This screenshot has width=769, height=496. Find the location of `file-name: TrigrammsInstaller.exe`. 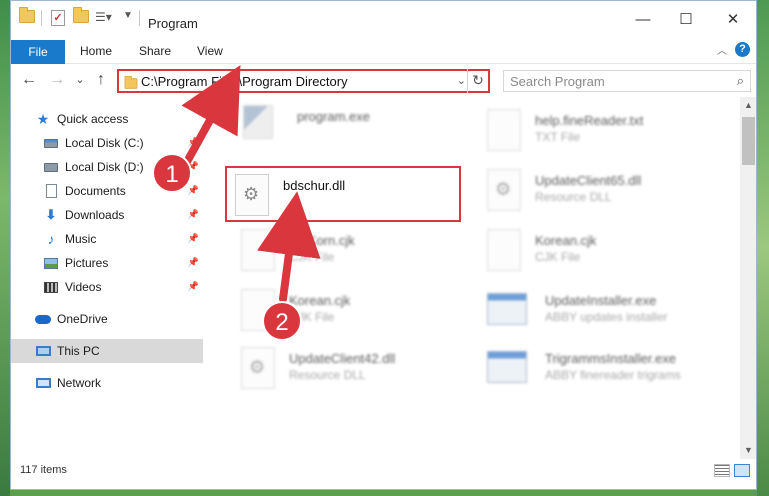

file-name: TrigrammsInstaller.exe is located at coordinates (610, 358).